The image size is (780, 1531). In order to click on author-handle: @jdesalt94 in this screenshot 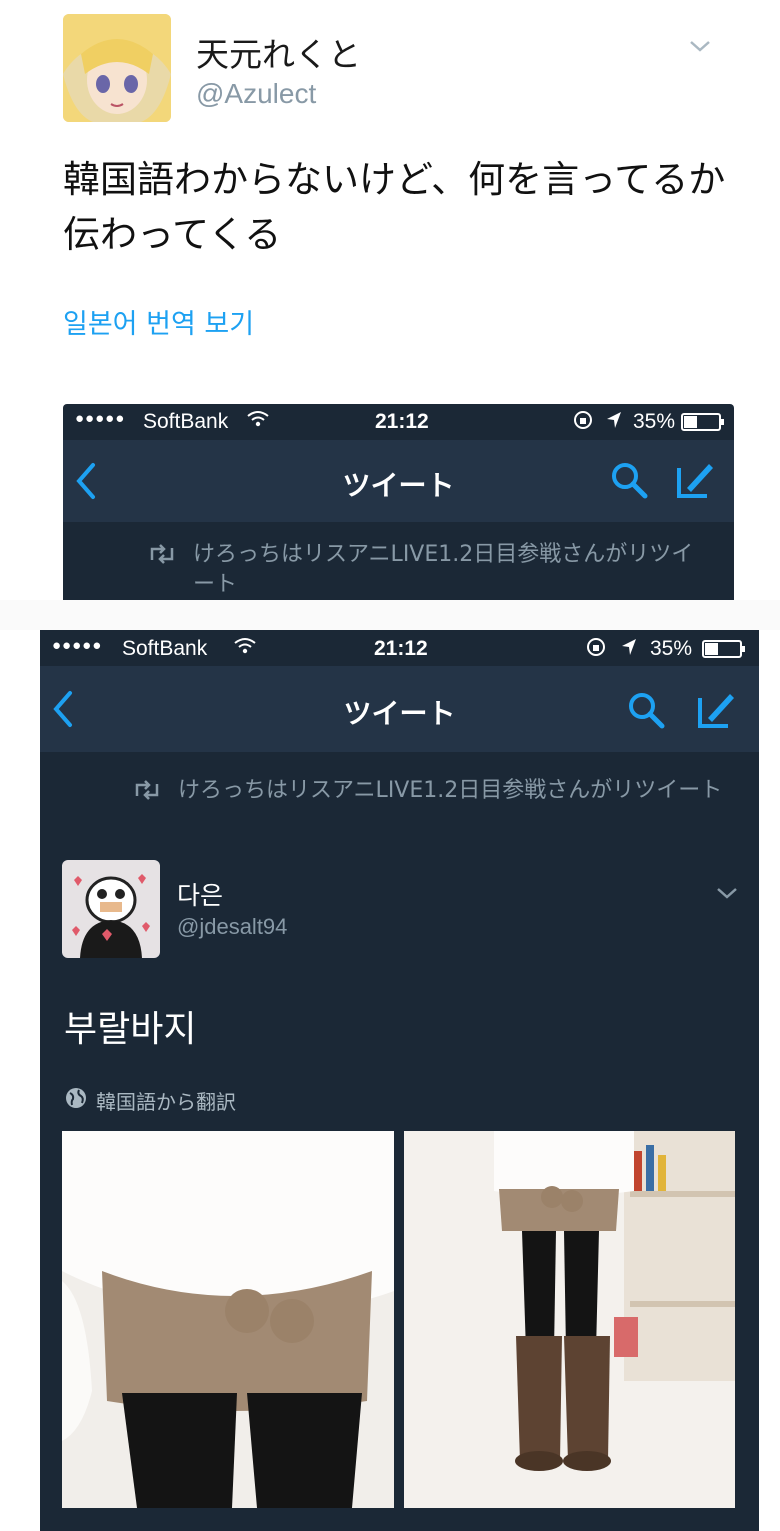, I will do `click(232, 927)`.